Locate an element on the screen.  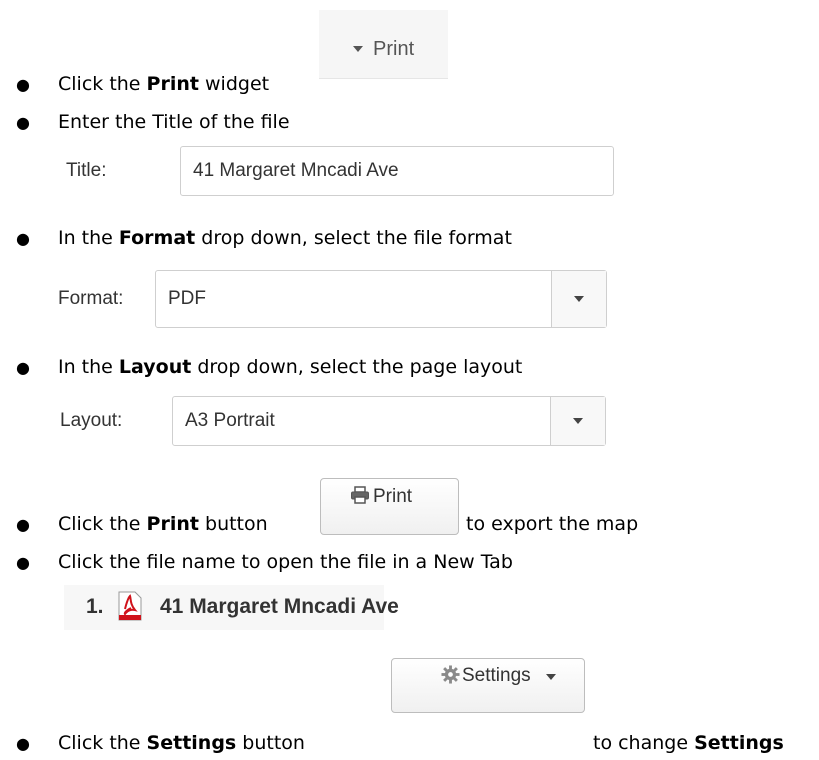
step-5-post: button is located at coordinates (233, 524).